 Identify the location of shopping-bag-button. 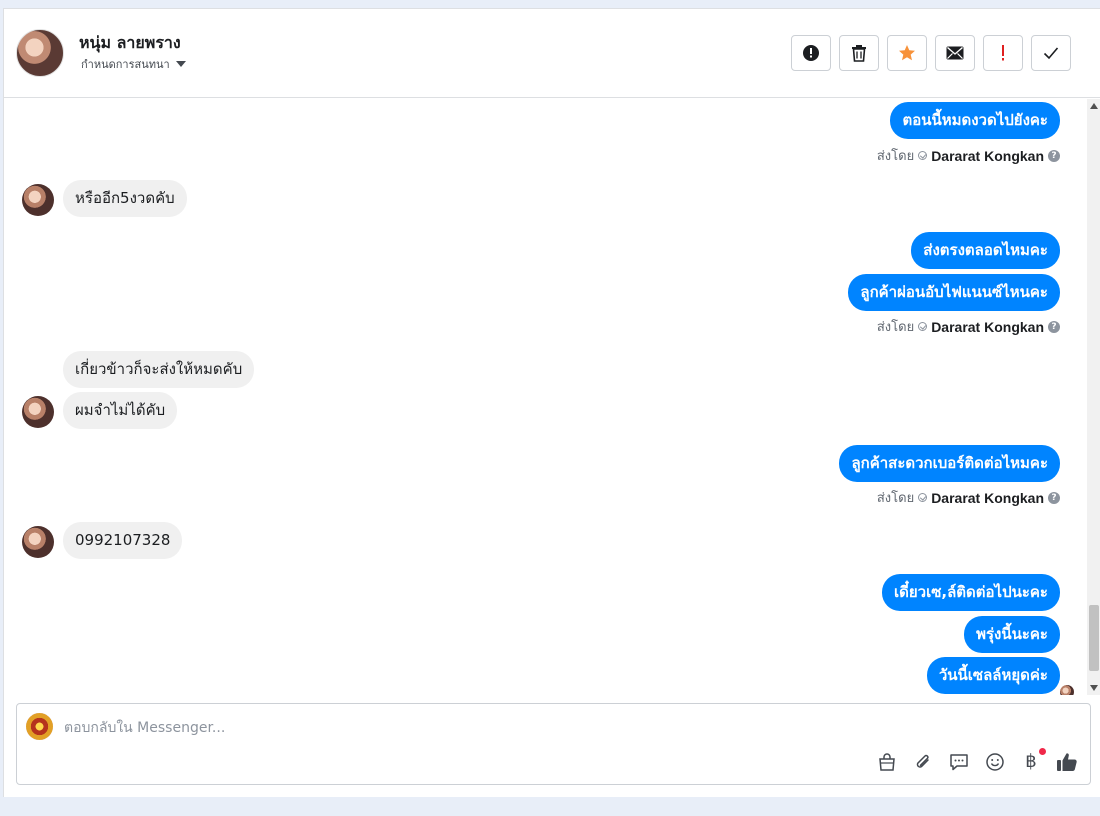
(887, 762).